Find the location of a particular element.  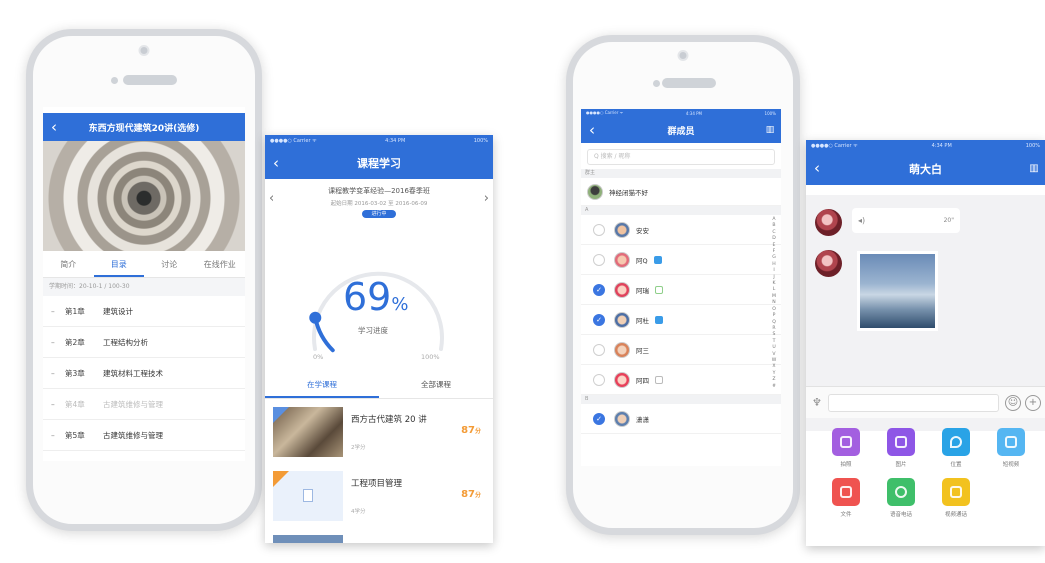

tab-studying: 在学课程 is located at coordinates (322, 385).